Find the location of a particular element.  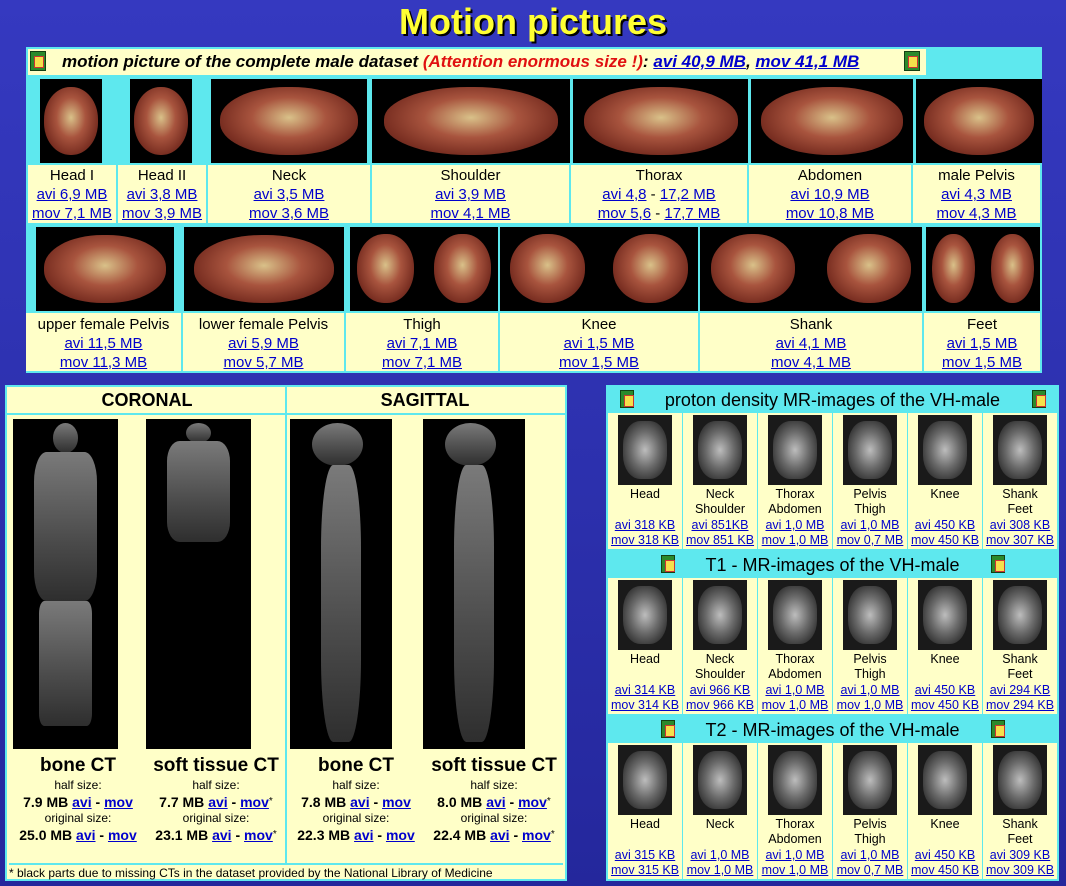

avi-link: avi 5,9 MB is located at coordinates (263, 343).